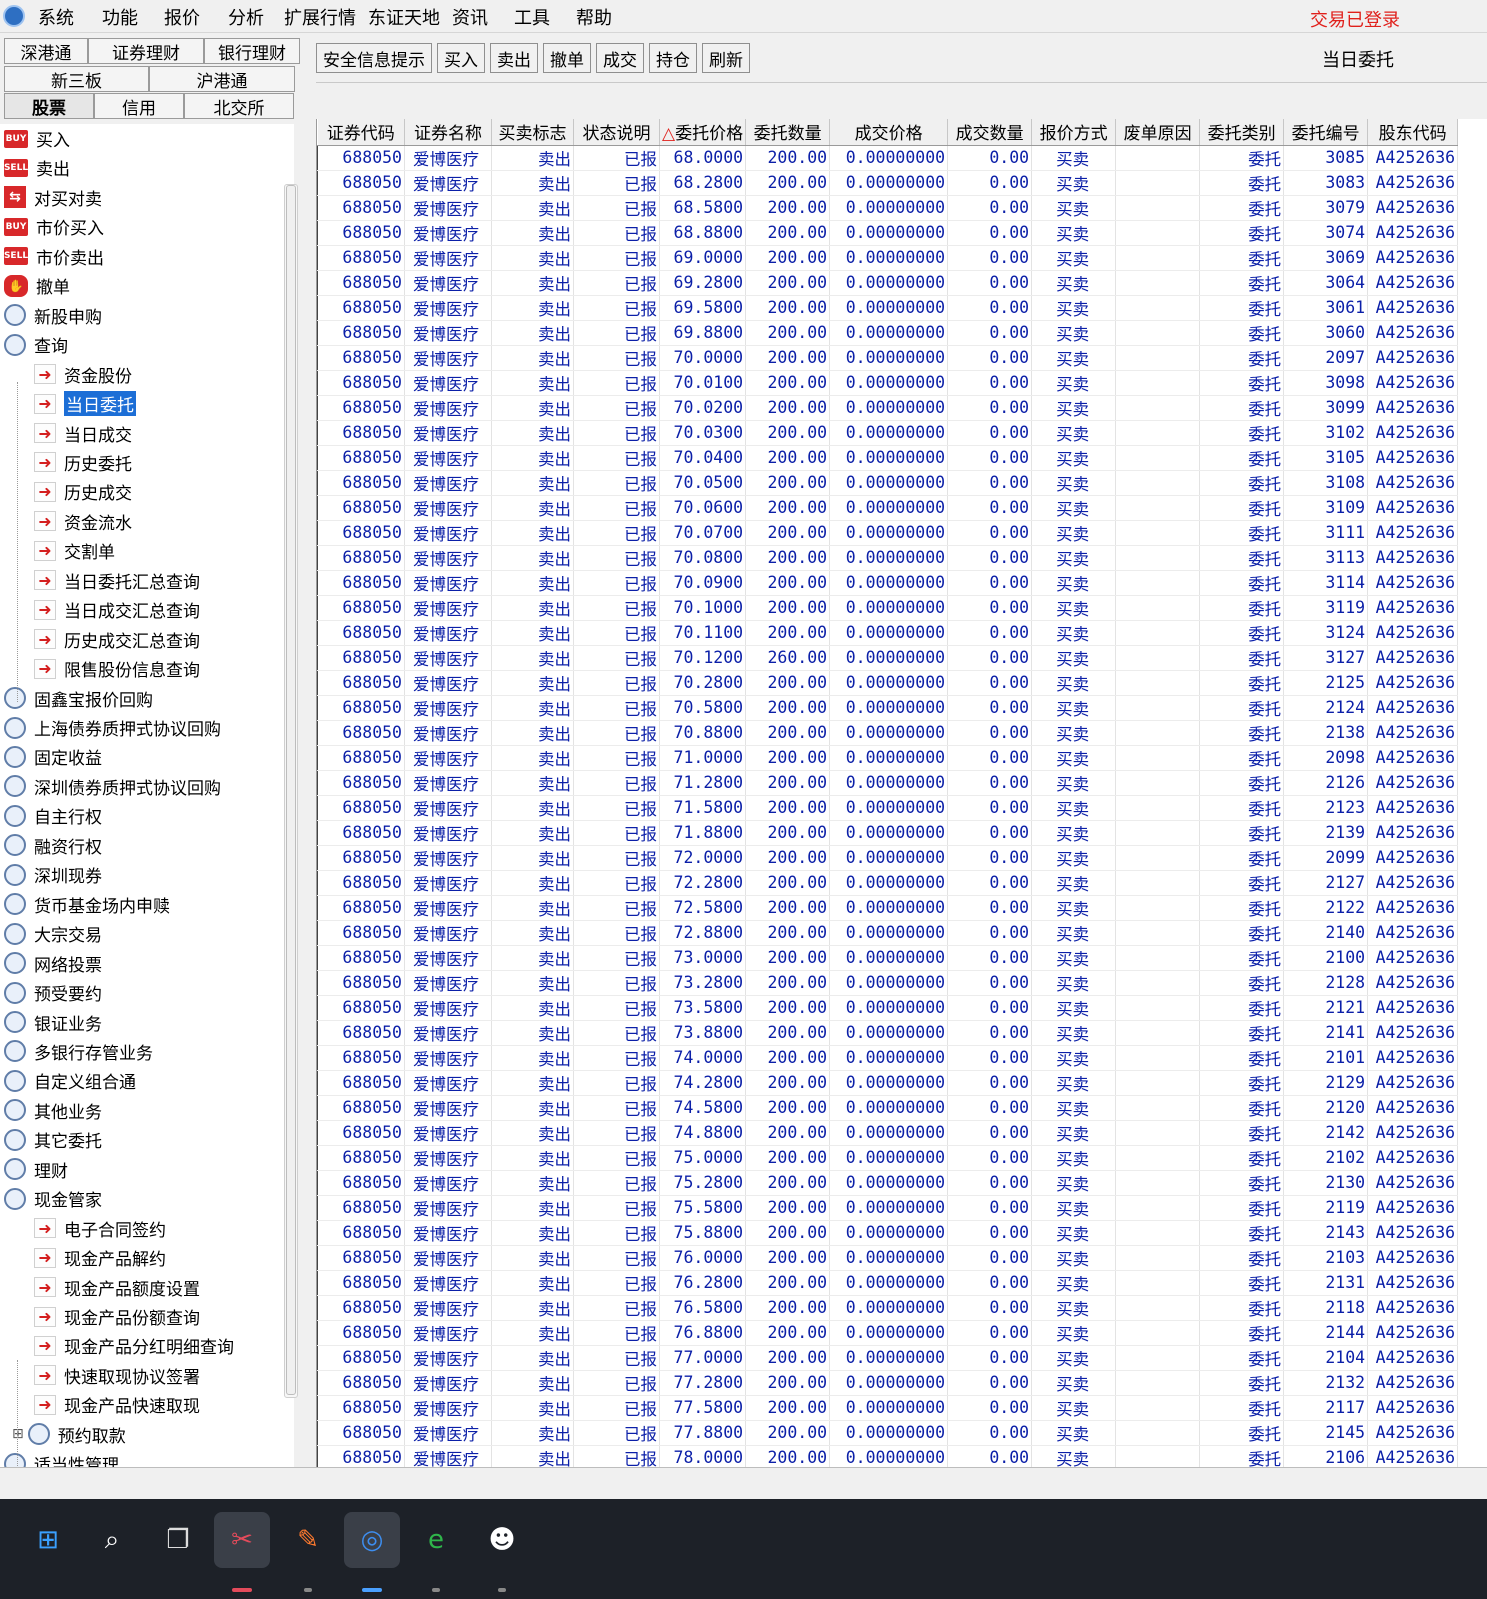 Image resolution: width=1487 pixels, height=1599 pixels. What do you see at coordinates (54, 256) in the screenshot?
I see `tree-item: SELL 市价卖出` at bounding box center [54, 256].